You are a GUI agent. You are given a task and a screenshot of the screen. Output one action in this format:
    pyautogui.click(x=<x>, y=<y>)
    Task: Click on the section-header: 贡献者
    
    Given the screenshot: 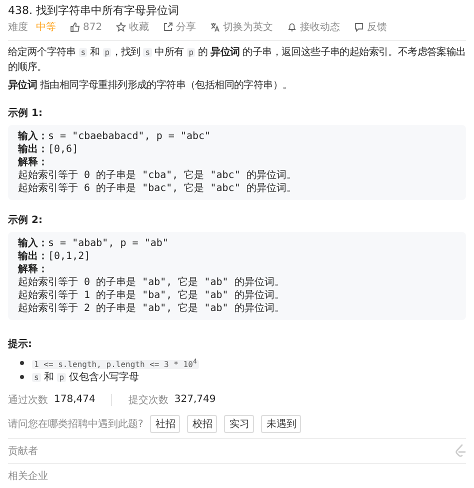 What is the action you would take?
    pyautogui.click(x=23, y=451)
    